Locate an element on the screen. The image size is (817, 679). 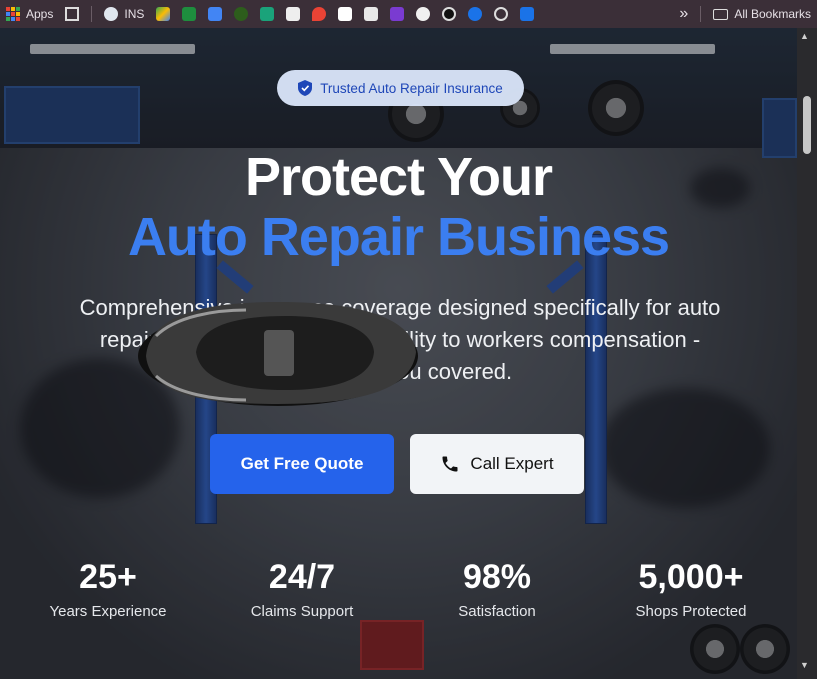
trust-badge-label: Trusted Auto Repair Insurance is located at coordinates (411, 88).